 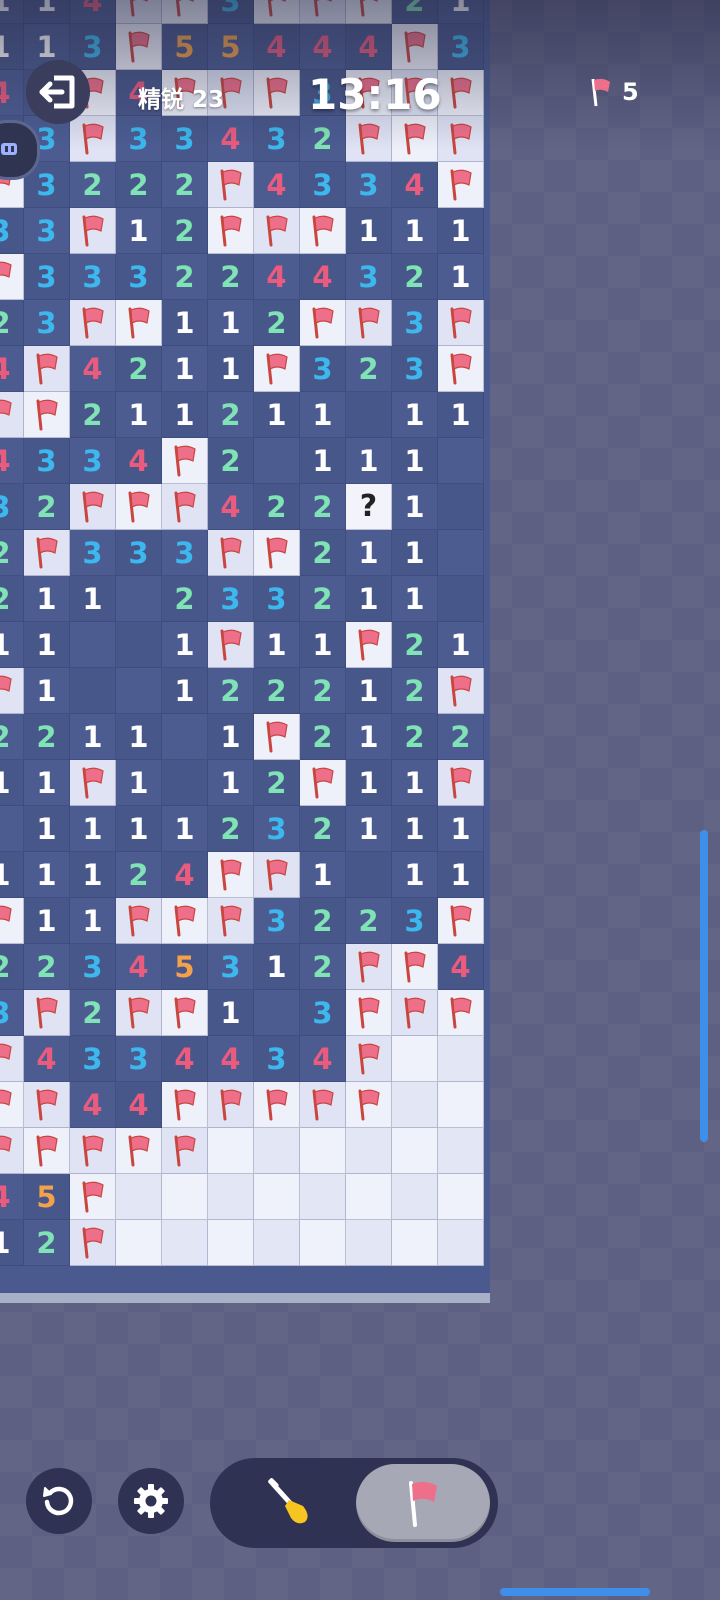 I want to click on dig-tool-button, so click(x=292, y=1503).